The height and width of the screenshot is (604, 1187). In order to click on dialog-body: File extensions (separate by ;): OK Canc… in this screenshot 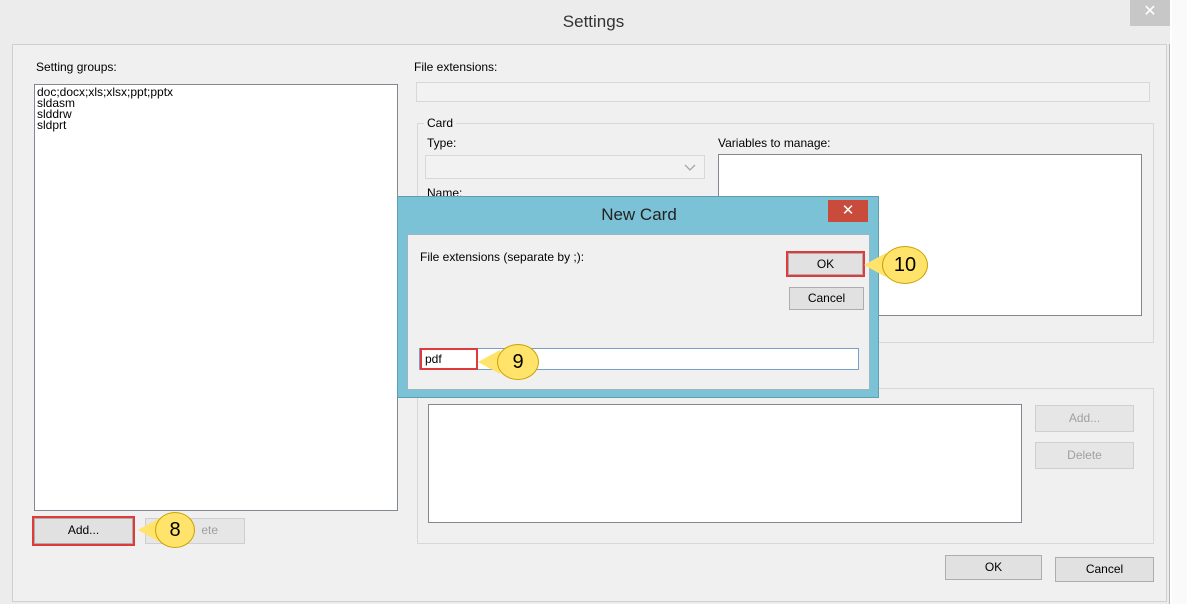, I will do `click(638, 312)`.